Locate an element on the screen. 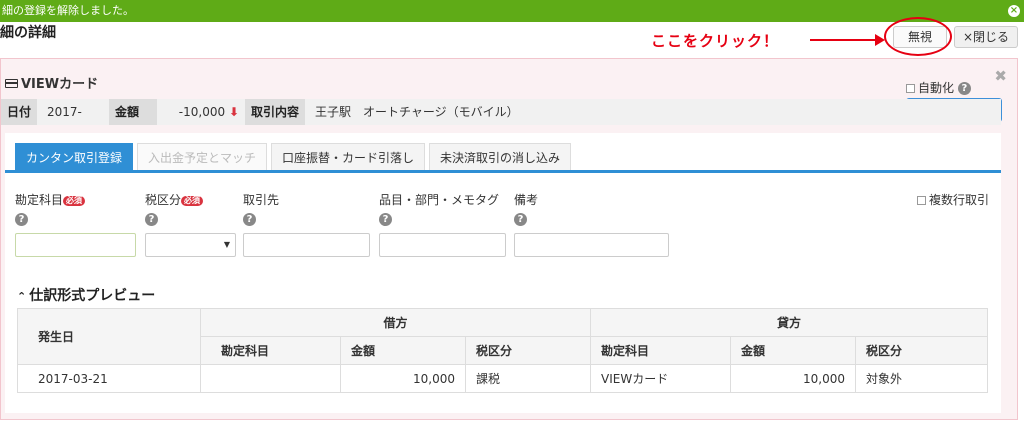  multi-row-checkbox is located at coordinates (921, 200).